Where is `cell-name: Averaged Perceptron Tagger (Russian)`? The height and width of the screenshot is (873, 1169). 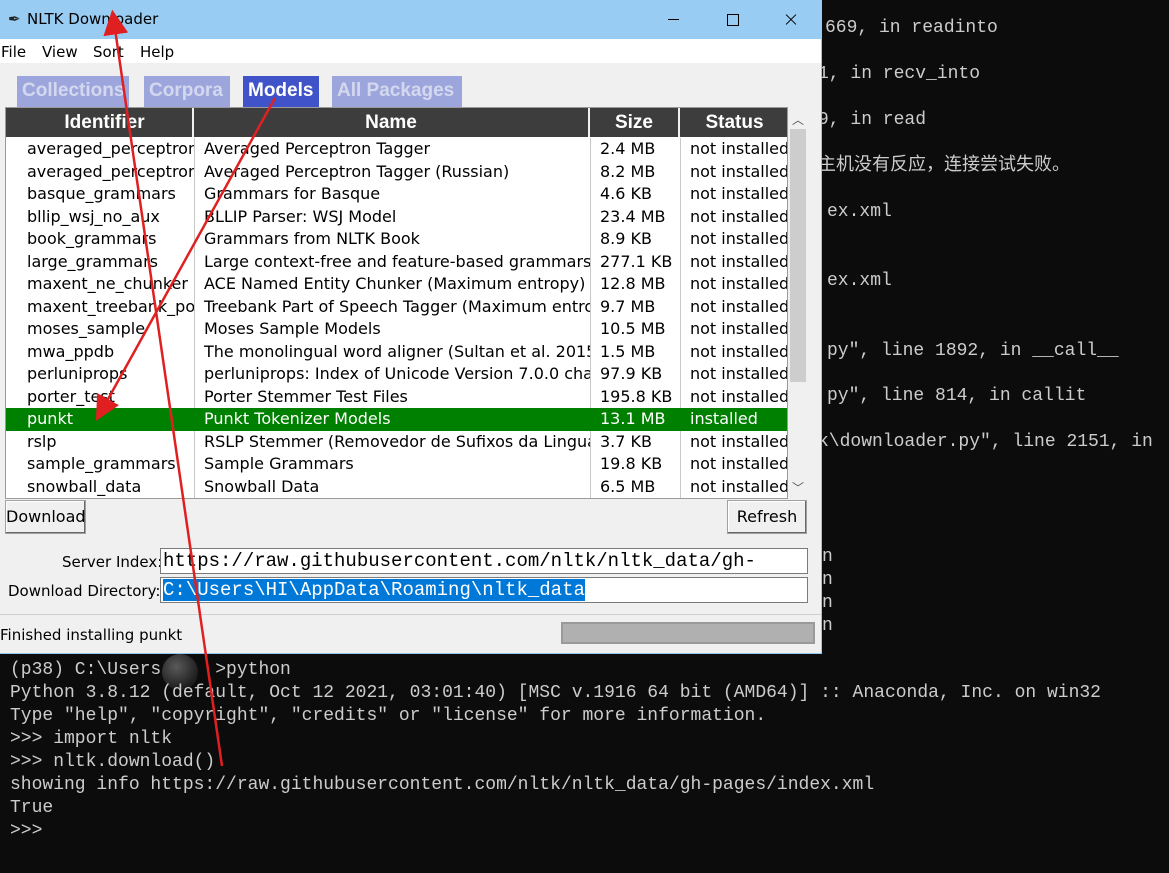
cell-name: Averaged Perceptron Tagger (Russian) is located at coordinates (357, 171).